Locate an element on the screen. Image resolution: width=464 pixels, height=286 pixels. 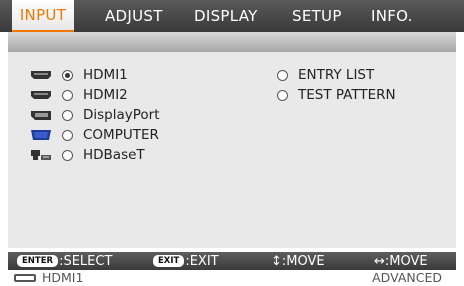
hint-move-leftright: ↔:MOVE is located at coordinates (401, 261).